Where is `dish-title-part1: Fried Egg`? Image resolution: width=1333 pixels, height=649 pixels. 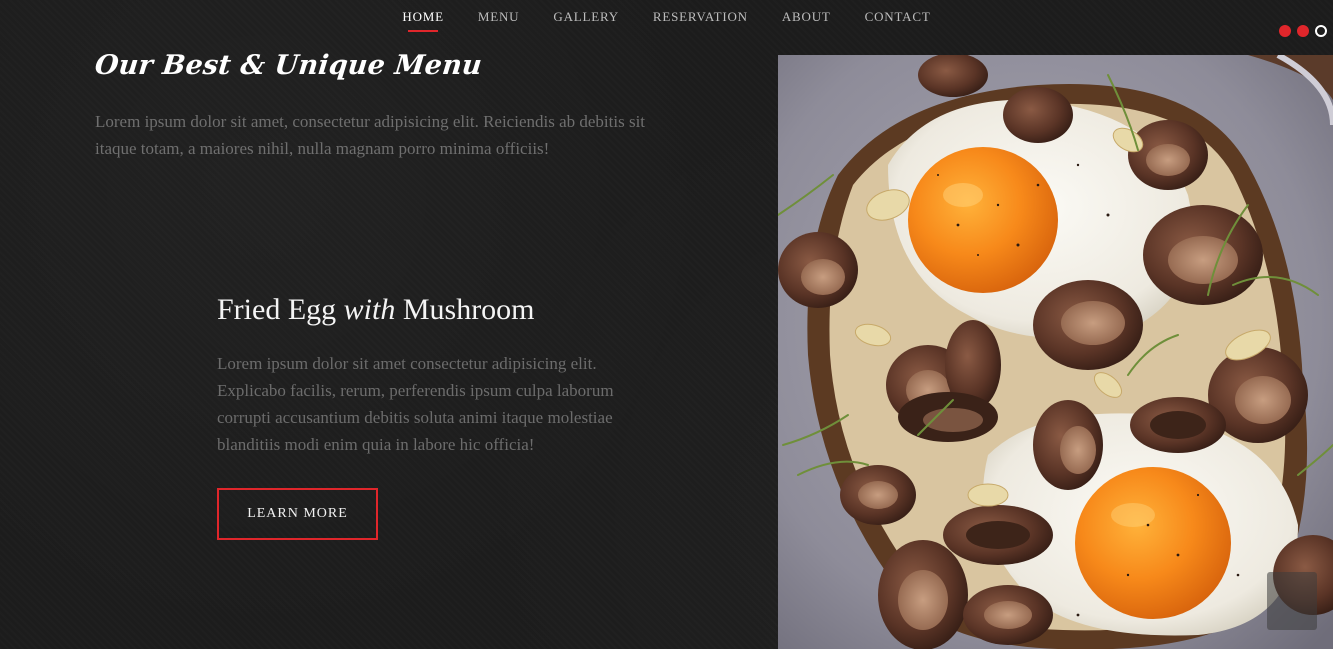
dish-title-part1: Fried Egg is located at coordinates (277, 309).